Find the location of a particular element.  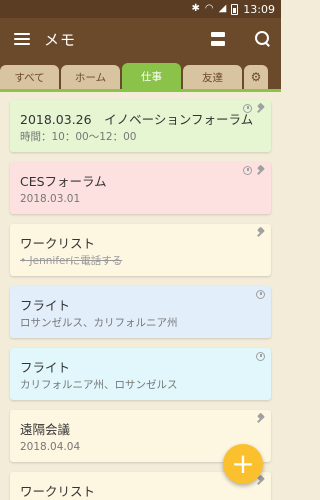

view-layout-icon is located at coordinates (218, 39).